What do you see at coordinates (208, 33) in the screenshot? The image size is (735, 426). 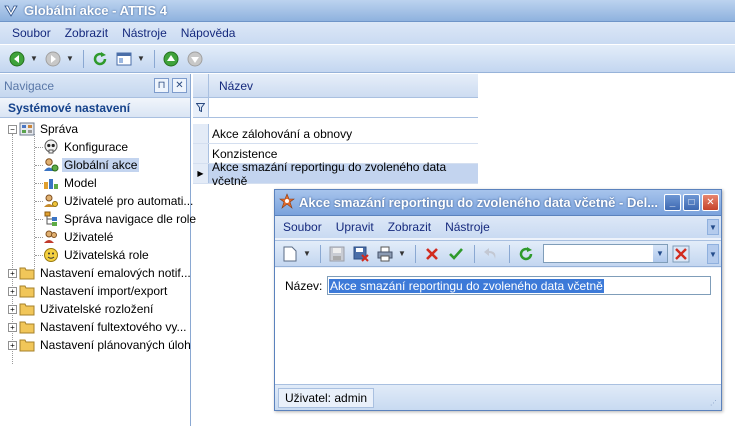 I see `menu-napoveda: Nápověda` at bounding box center [208, 33].